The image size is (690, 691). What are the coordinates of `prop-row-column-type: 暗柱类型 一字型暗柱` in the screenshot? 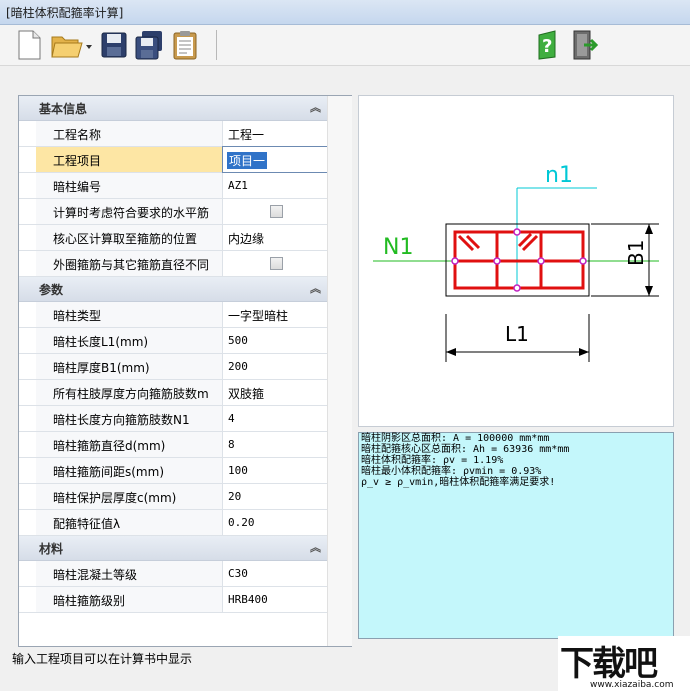 It's located at (173, 315).